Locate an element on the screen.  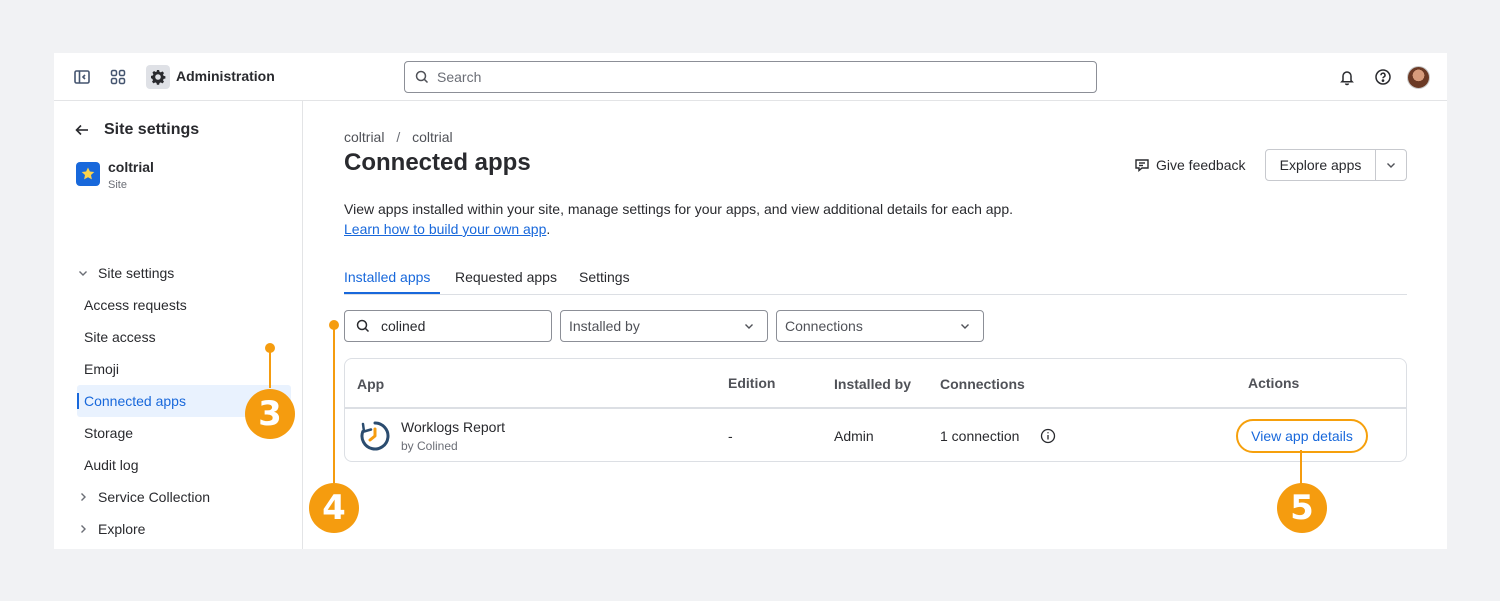
bell-icon is located at coordinates (1347, 77).